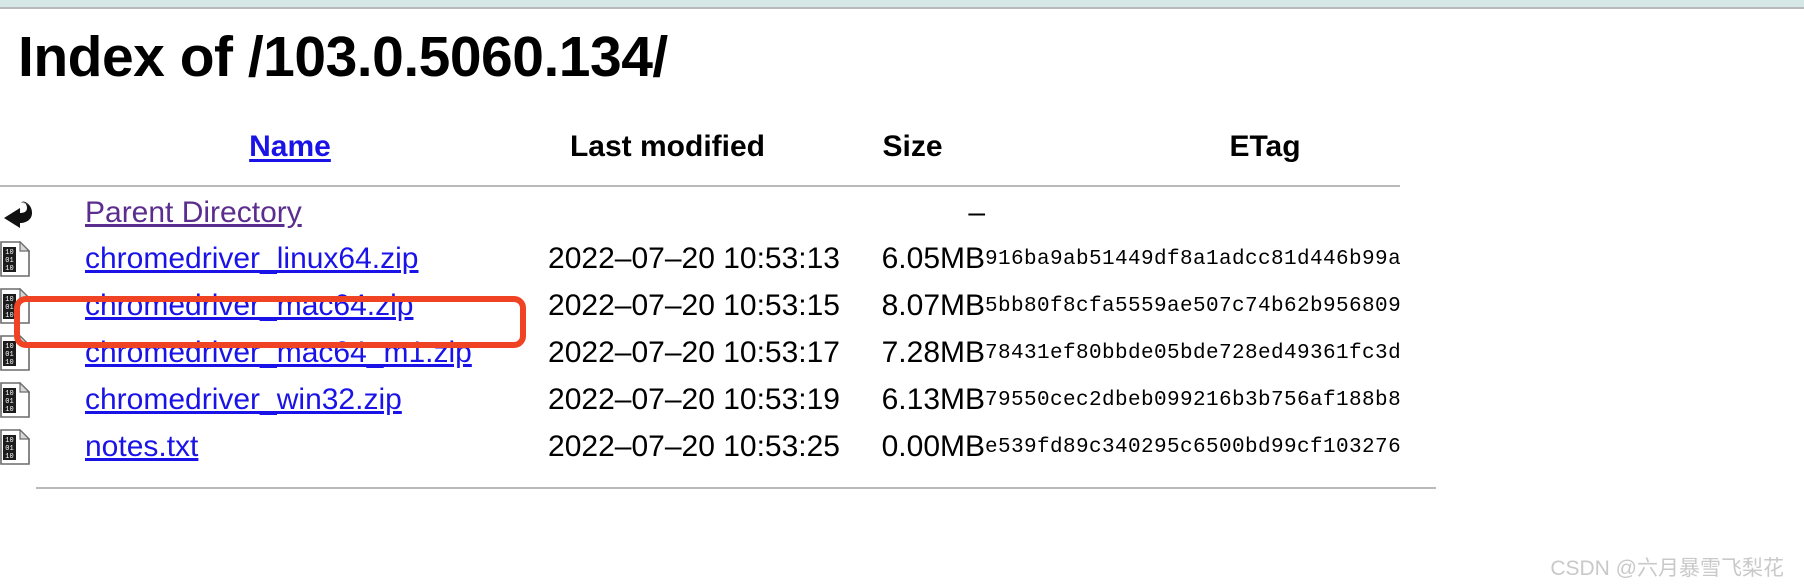  I want to click on row-etag-cell: 5bb80f8cfa5559ae507c74b62b956809, so click(1193, 306).